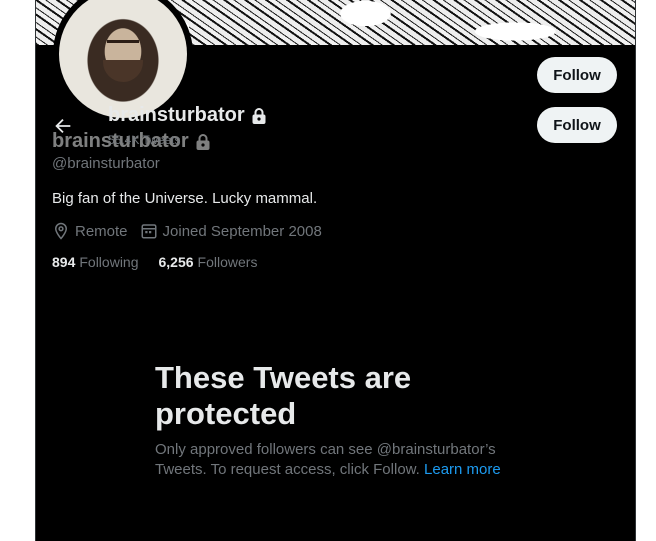 The width and height of the screenshot is (656, 541). I want to click on location-pin-icon, so click(61, 231).